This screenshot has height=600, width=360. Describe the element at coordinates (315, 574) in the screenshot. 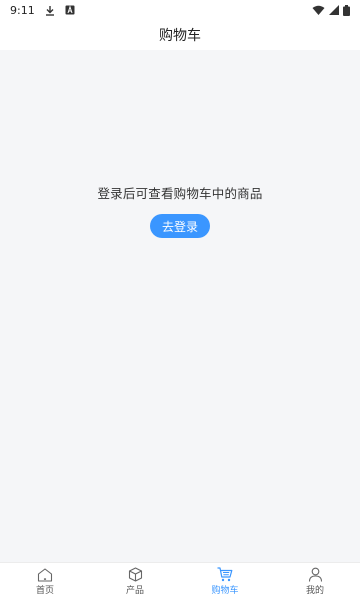

I see `user-icon` at that location.